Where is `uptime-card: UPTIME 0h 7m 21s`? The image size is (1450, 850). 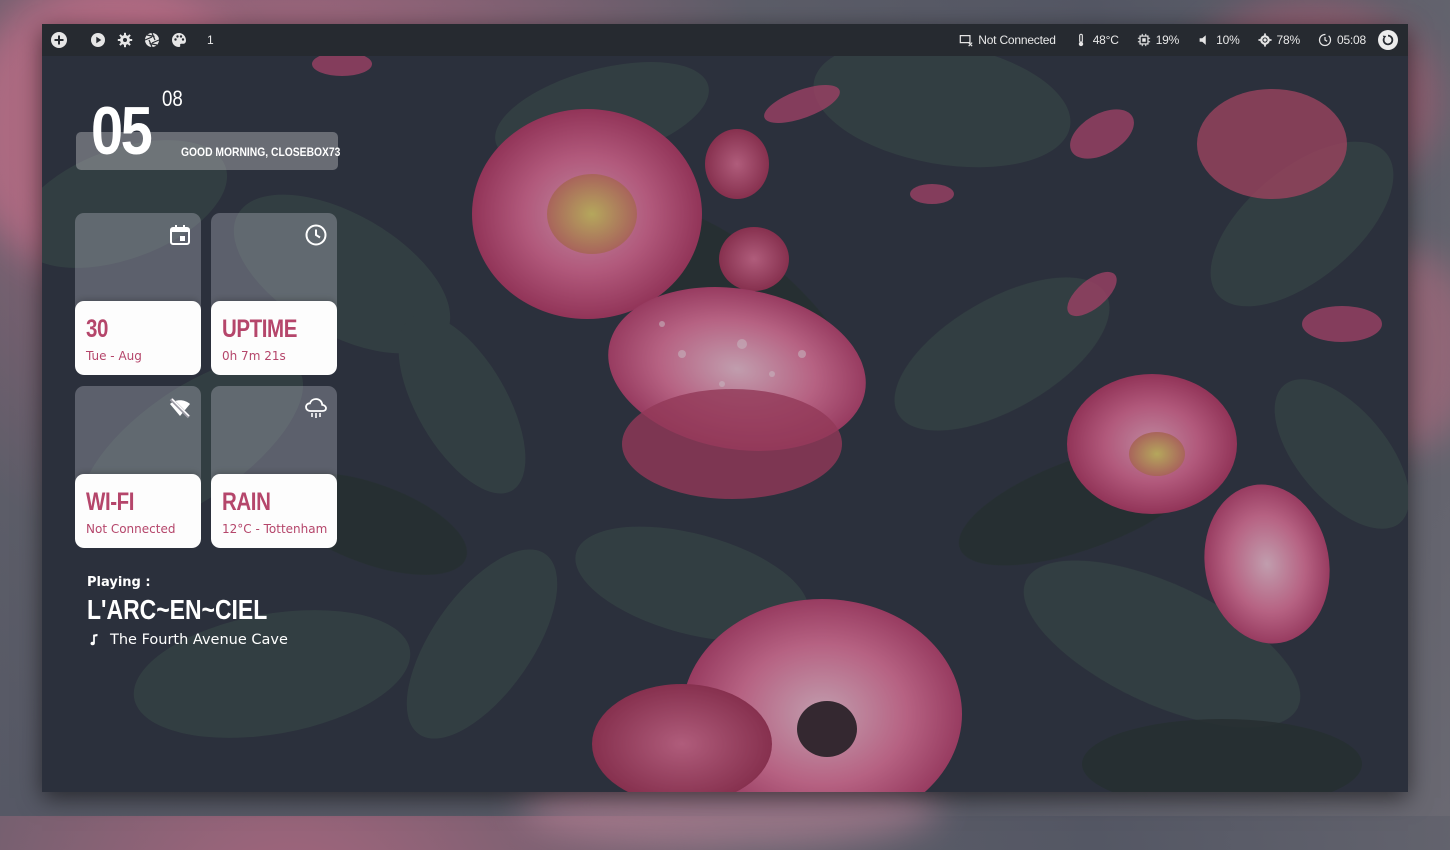 uptime-card: UPTIME 0h 7m 21s is located at coordinates (274, 294).